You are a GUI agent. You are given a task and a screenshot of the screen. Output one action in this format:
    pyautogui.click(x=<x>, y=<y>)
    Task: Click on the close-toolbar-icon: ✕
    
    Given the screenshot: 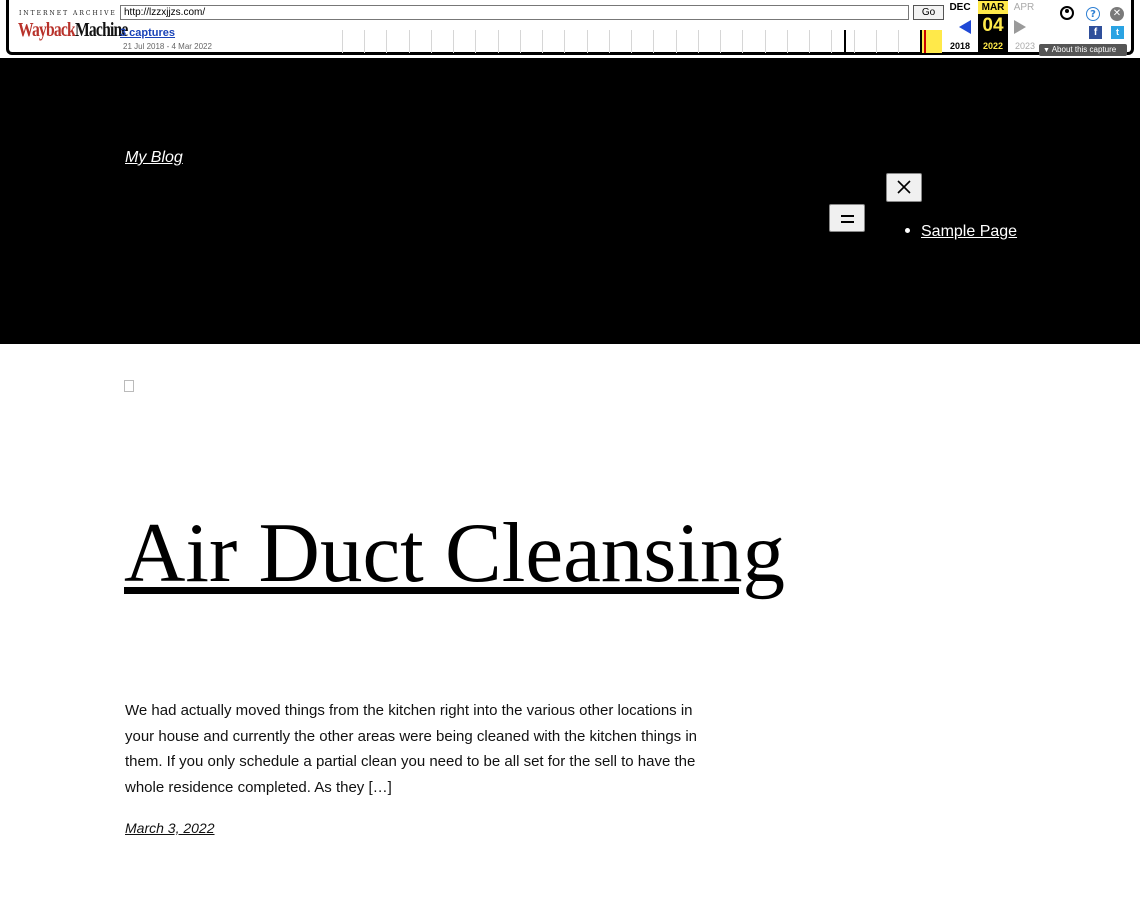 What is the action you would take?
    pyautogui.click(x=1117, y=14)
    